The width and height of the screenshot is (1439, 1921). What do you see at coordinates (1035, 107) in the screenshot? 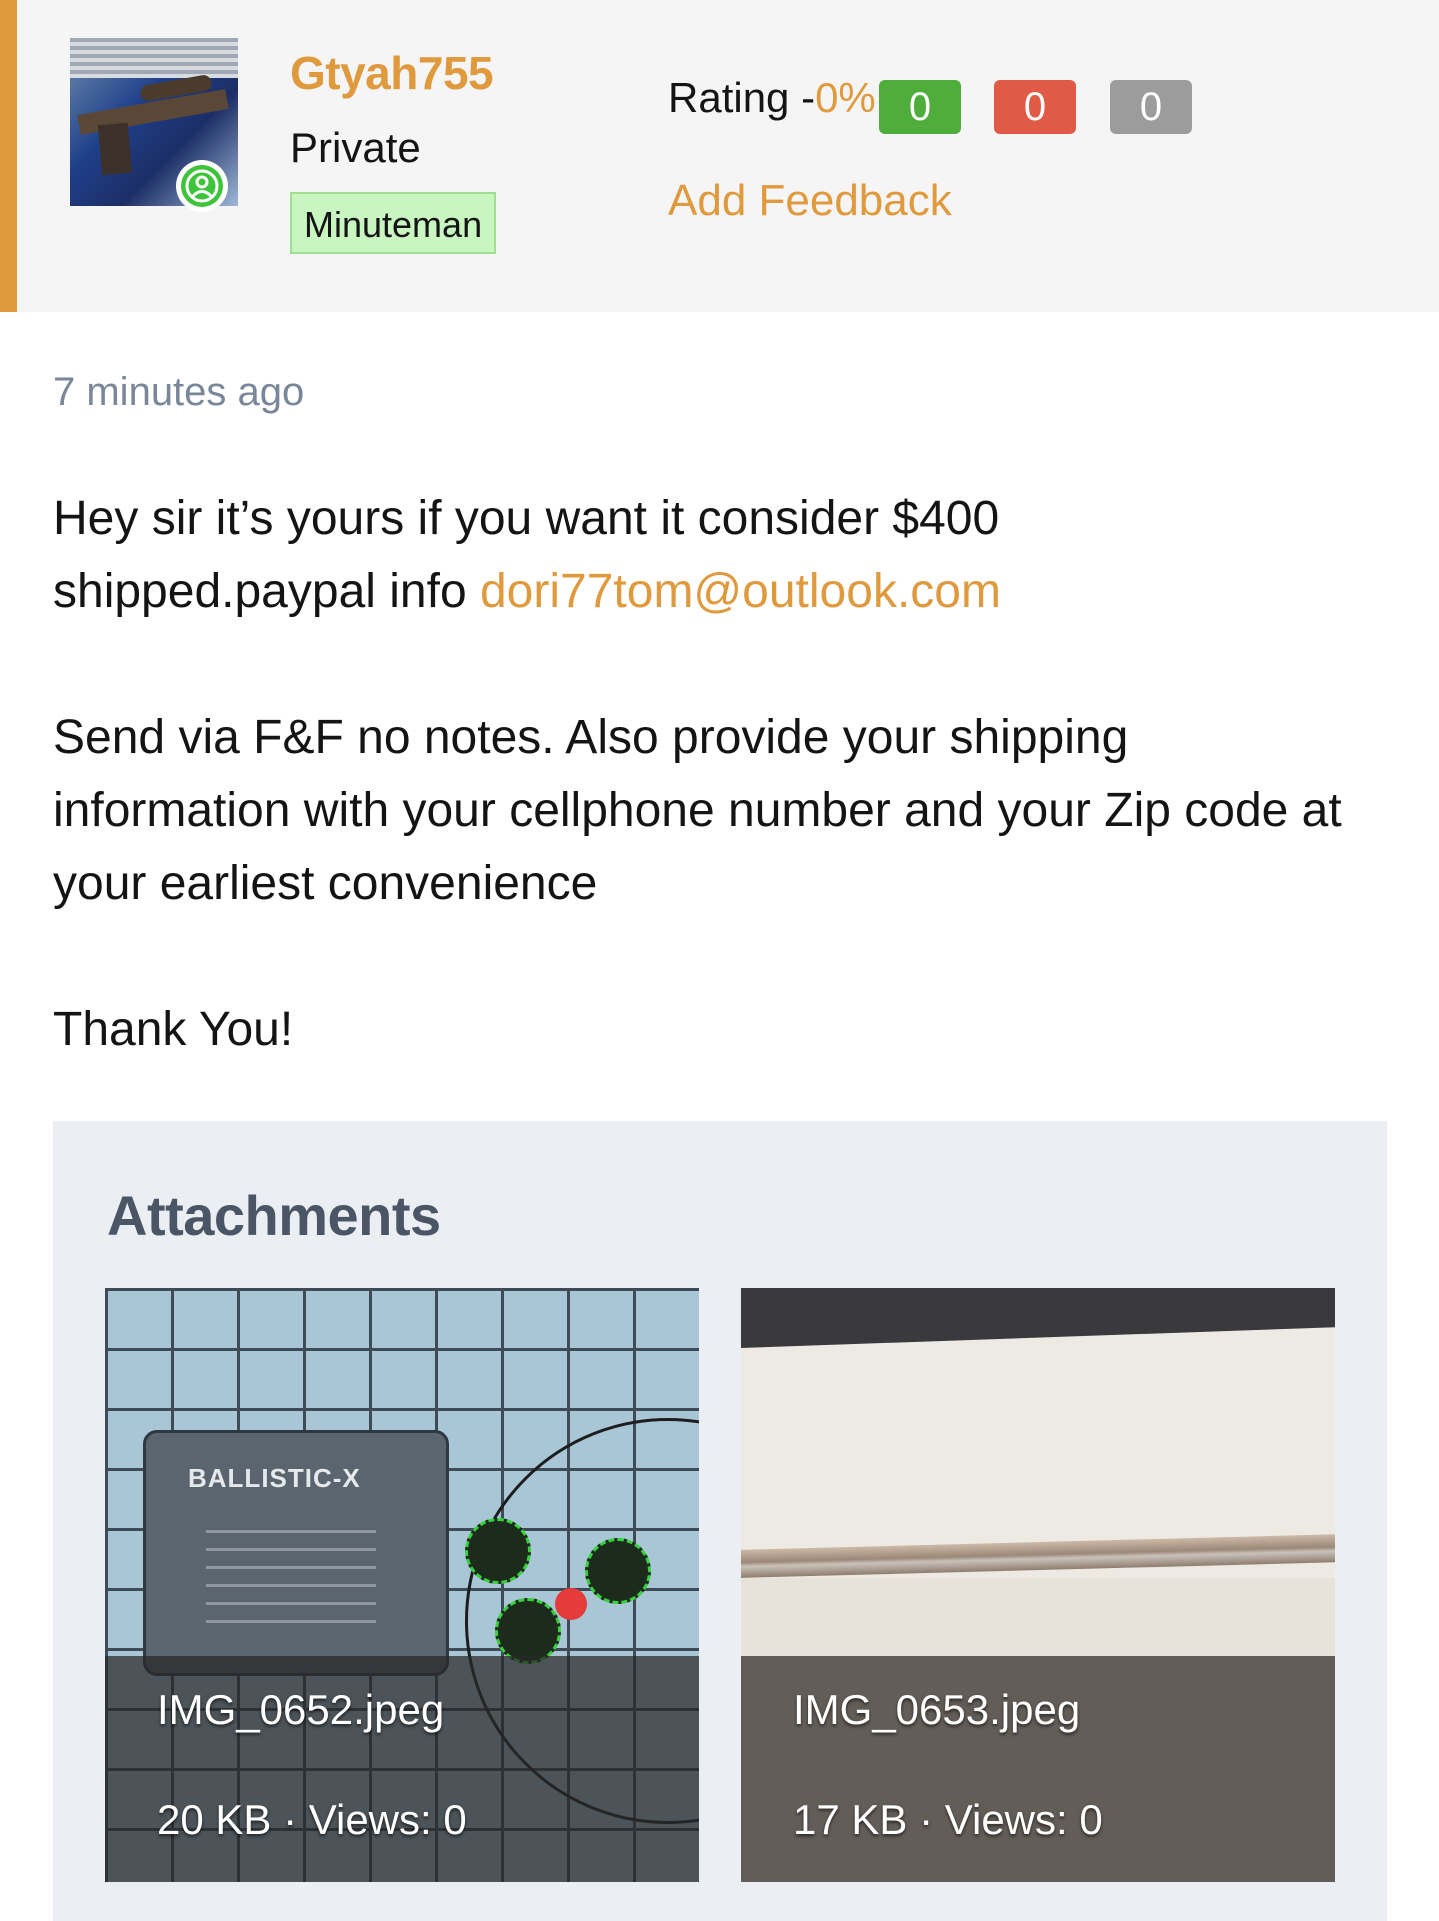
I see `negative-feedback-count: 0` at bounding box center [1035, 107].